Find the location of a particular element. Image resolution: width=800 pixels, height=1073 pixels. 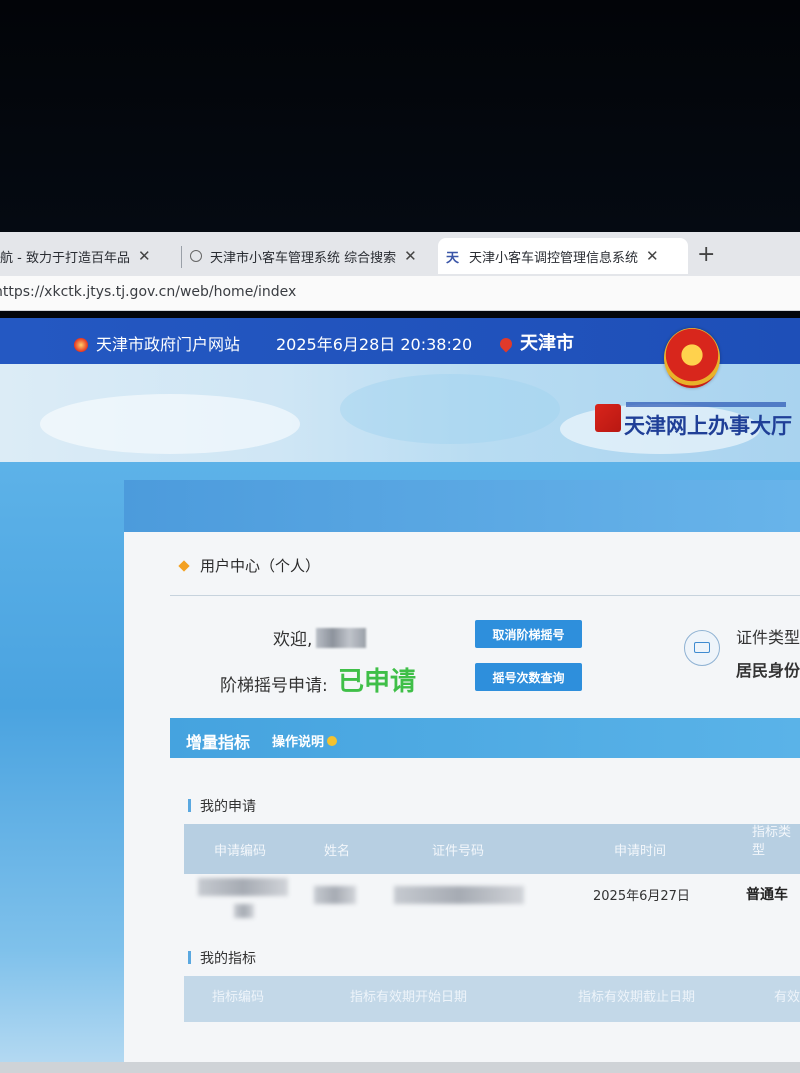

portal-link-label: 天津市政府门户网站 is located at coordinates (168, 344).